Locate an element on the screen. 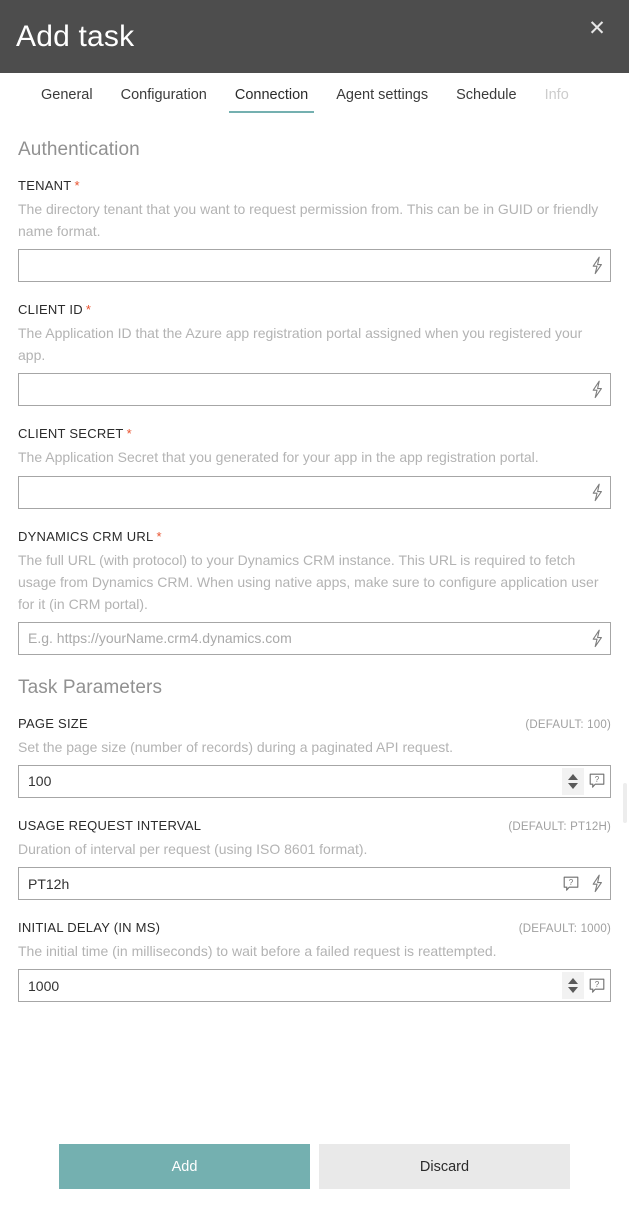 The height and width of the screenshot is (1208, 629). page-title: Add task is located at coordinates (75, 36).